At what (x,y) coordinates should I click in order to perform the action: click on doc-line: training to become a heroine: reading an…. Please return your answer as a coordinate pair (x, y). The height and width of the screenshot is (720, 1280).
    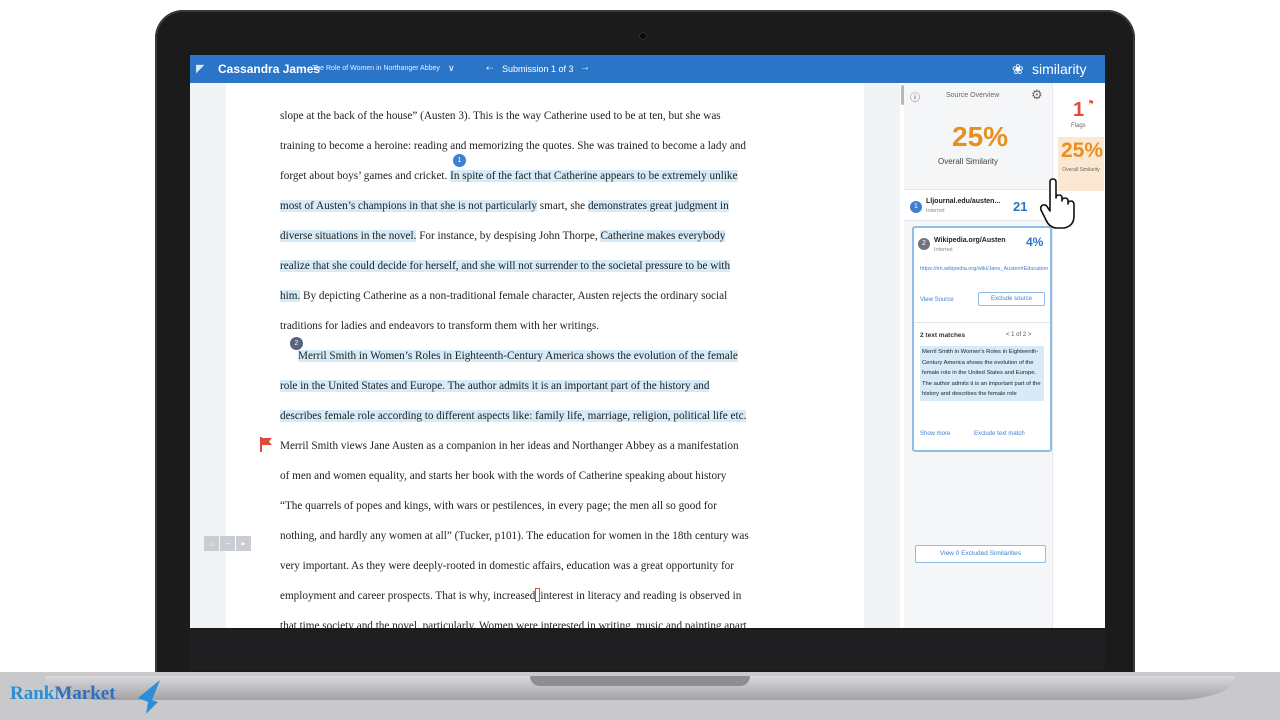
    Looking at the image, I should click on (513, 146).